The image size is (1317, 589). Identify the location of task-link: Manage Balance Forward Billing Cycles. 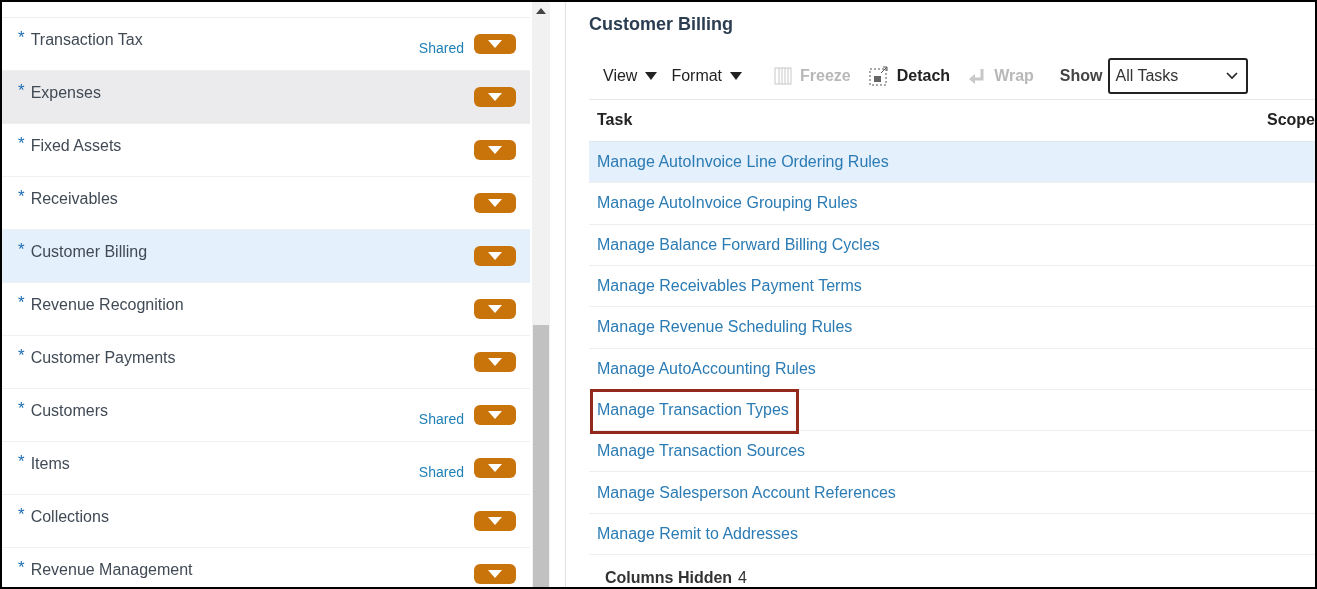
(738, 244).